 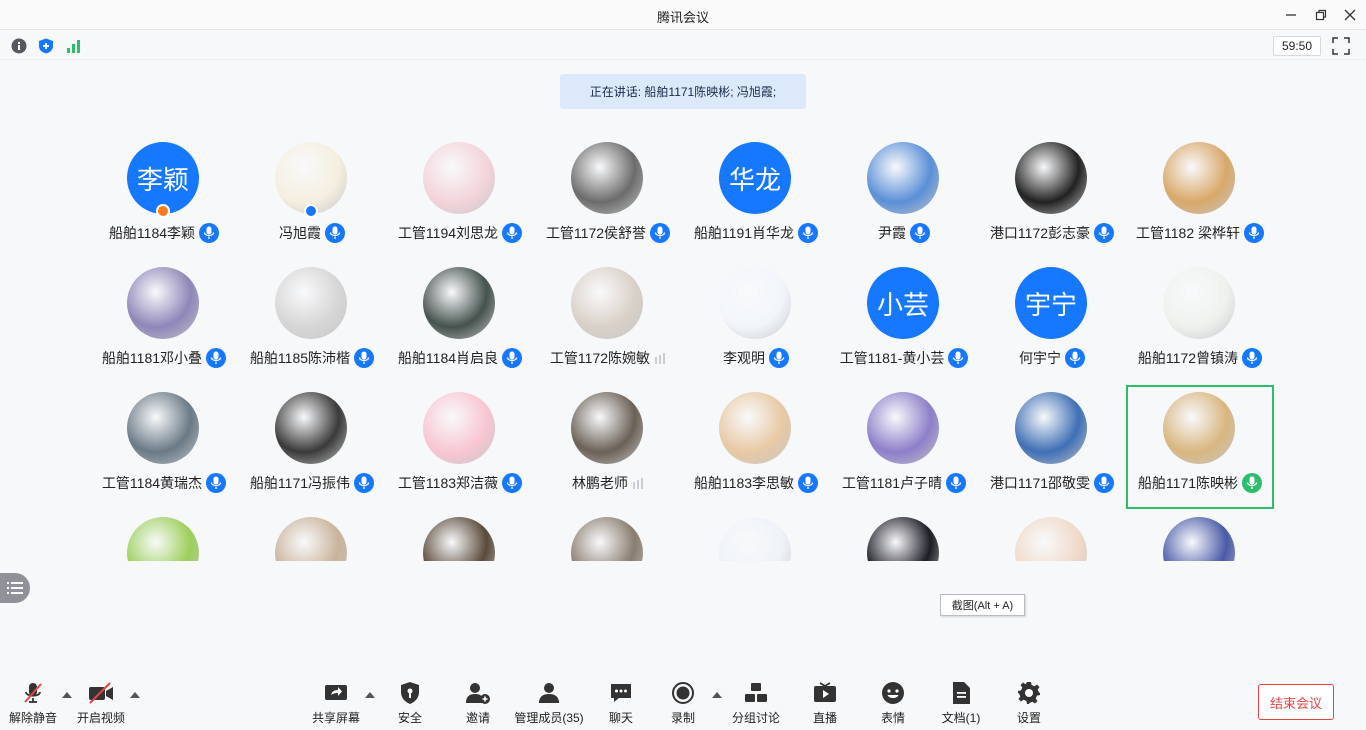 What do you see at coordinates (756, 197) in the screenshot?
I see `participant-tile: 华龙 船舶1191肖华龙` at bounding box center [756, 197].